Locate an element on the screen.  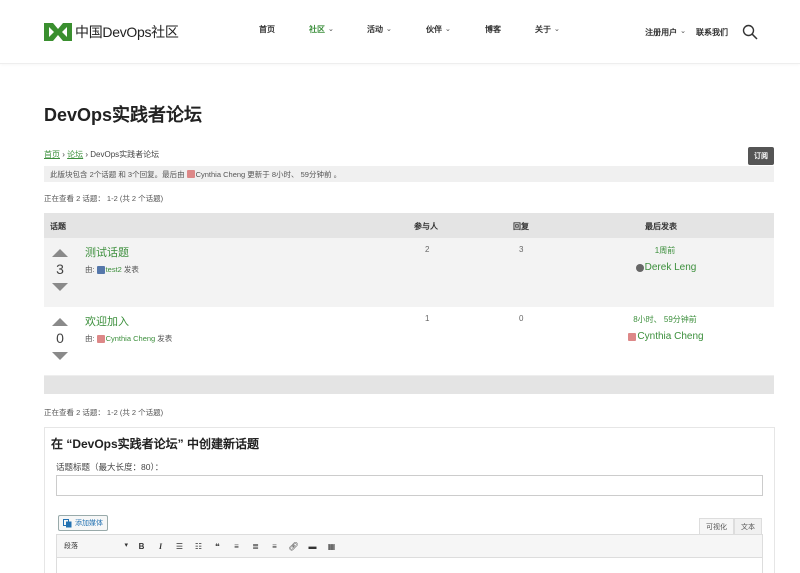
blockquote-icon: ❝ is located at coordinates (217, 546).